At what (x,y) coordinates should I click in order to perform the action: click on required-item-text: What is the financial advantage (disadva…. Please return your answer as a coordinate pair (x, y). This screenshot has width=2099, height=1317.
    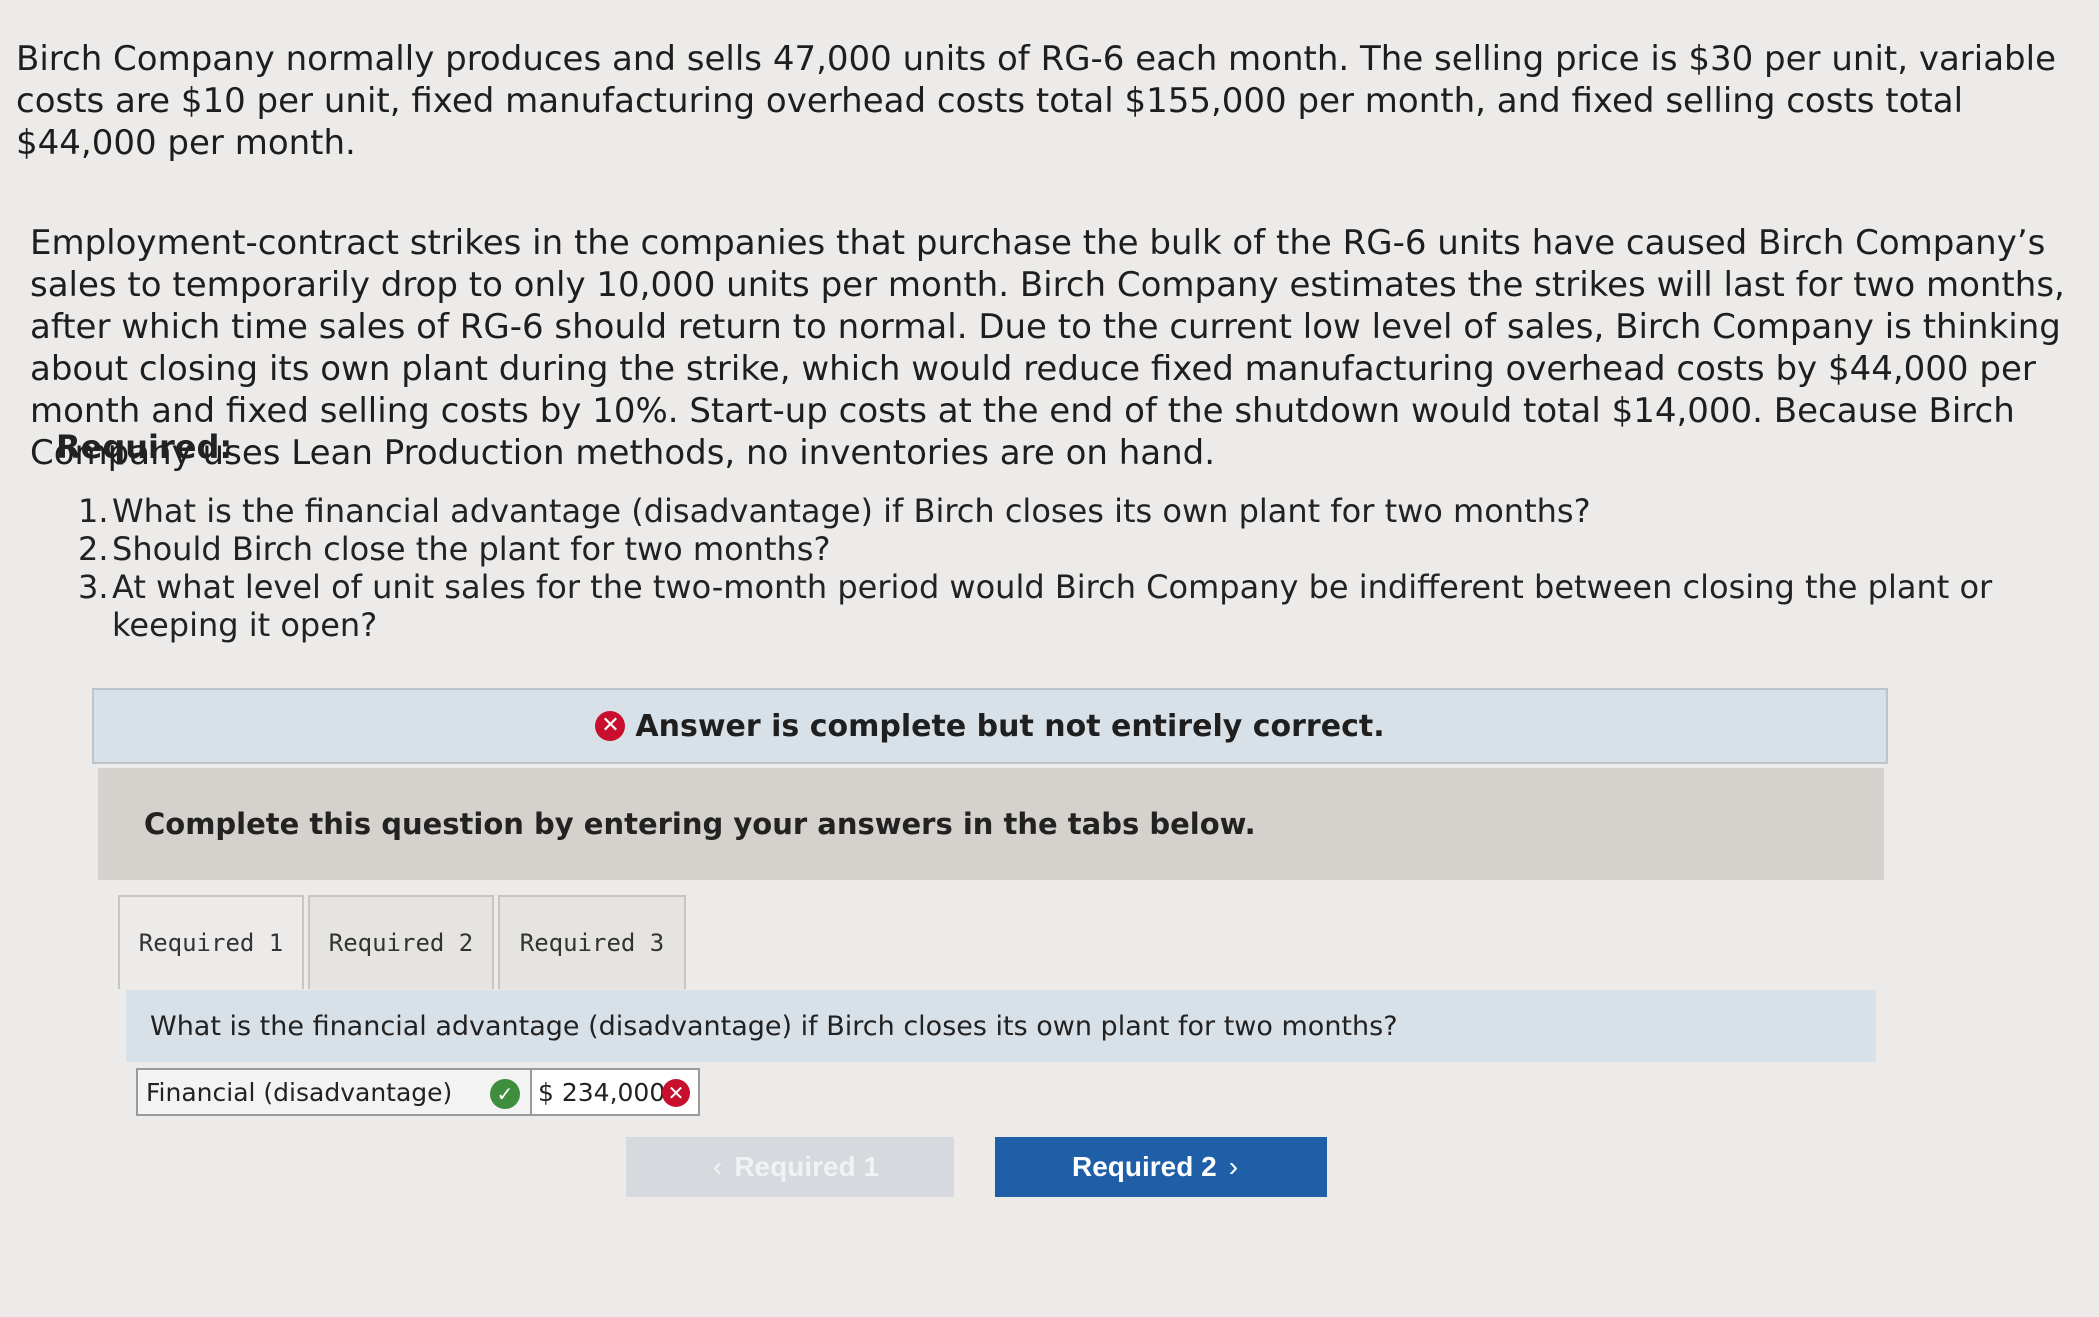
    Looking at the image, I should click on (851, 511).